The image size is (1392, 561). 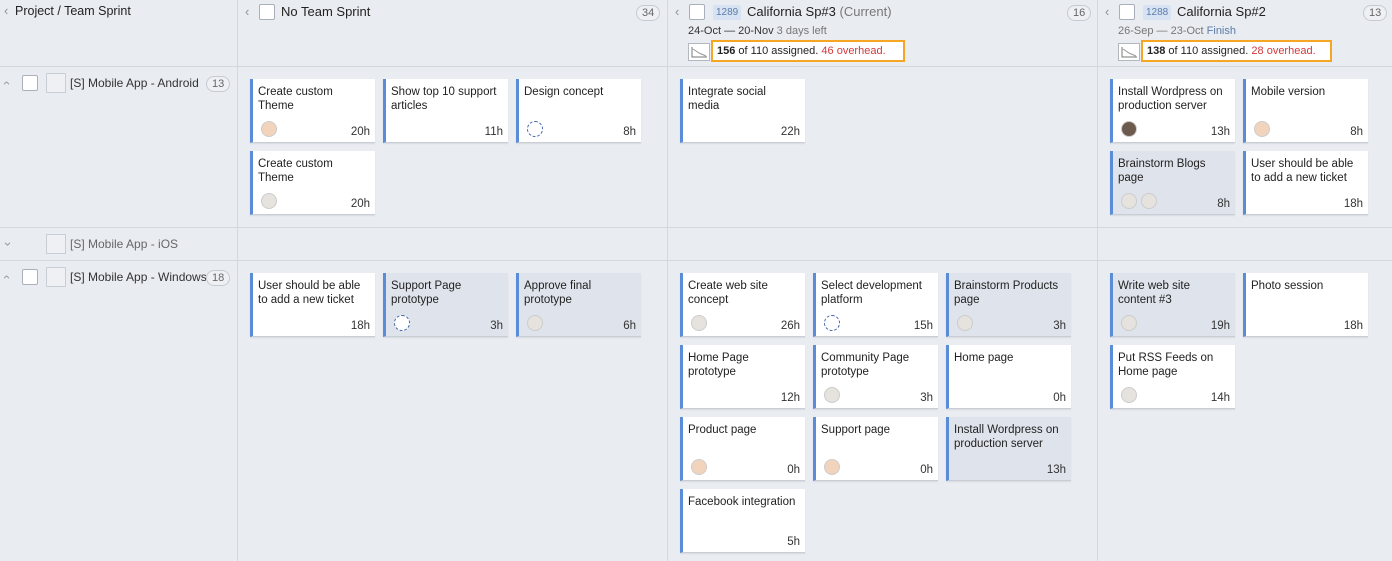 What do you see at coordinates (728, 293) in the screenshot?
I see `task-title: Create web site concept` at bounding box center [728, 293].